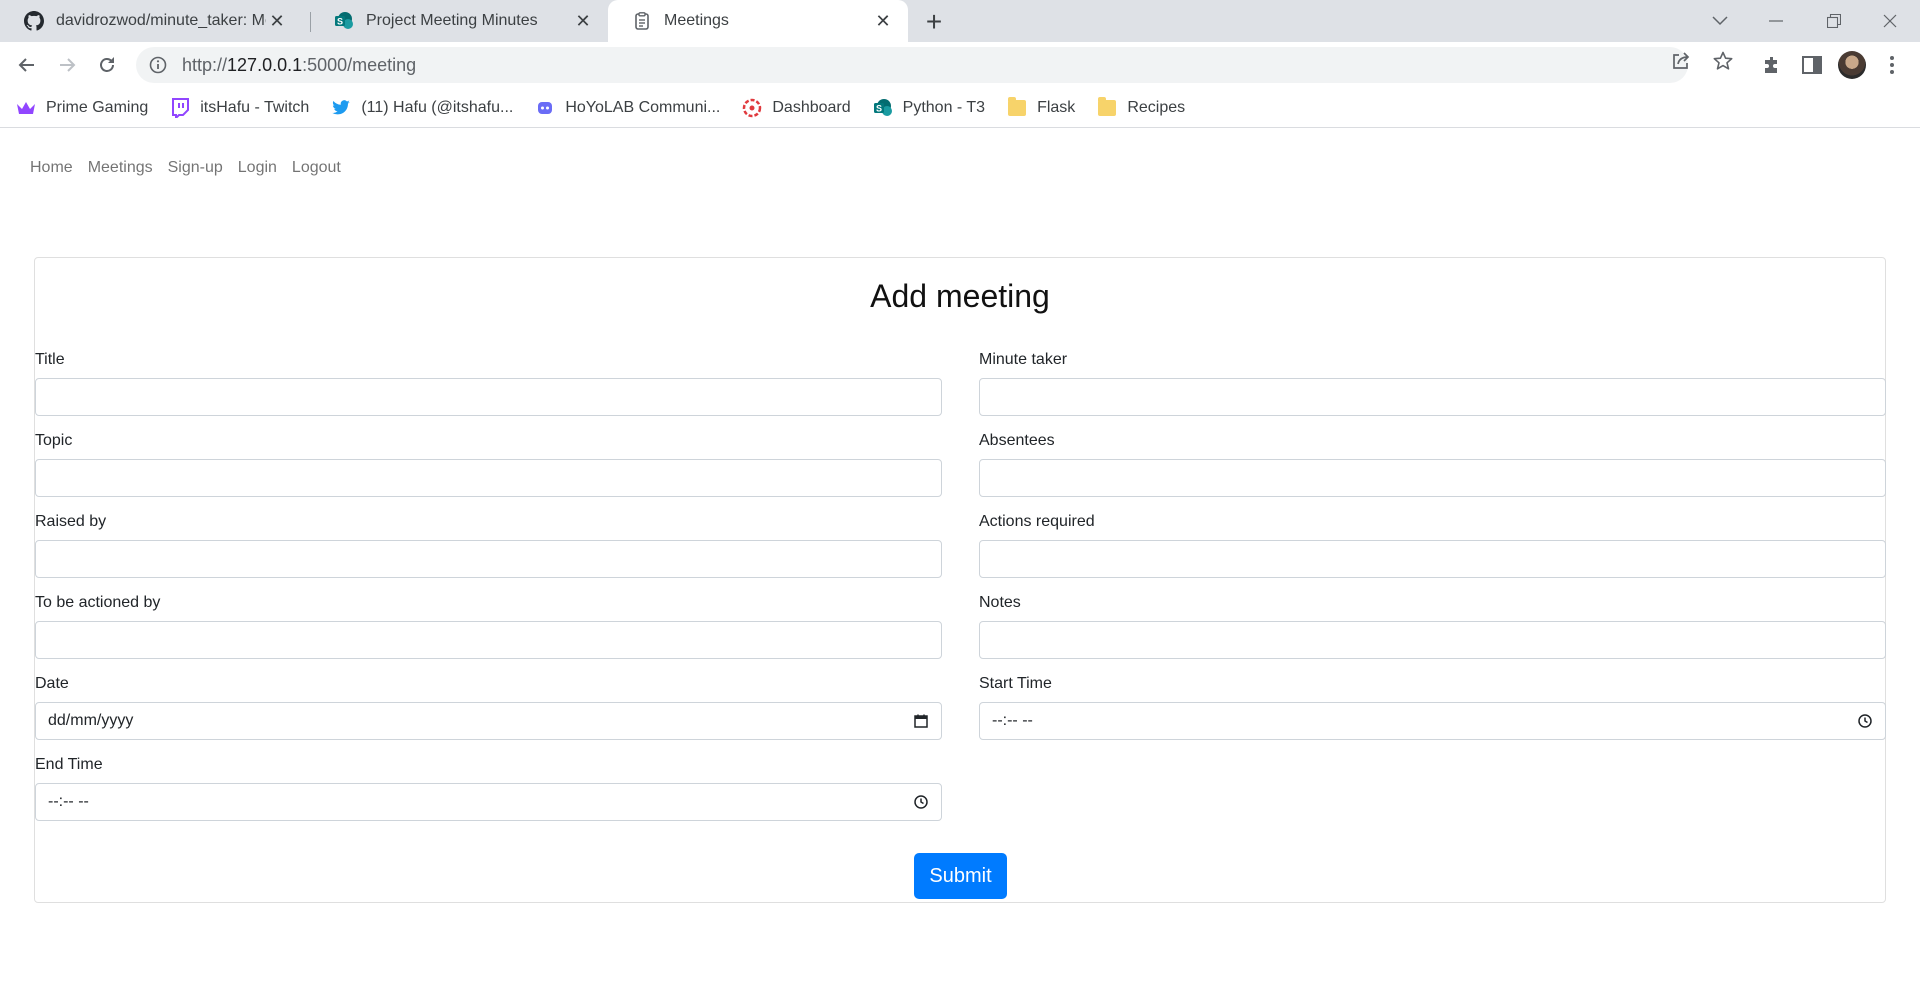 The image size is (1920, 1008). What do you see at coordinates (299, 64) in the screenshot?
I see `url-text: http://127.0.0.1:5000/meeting` at bounding box center [299, 64].